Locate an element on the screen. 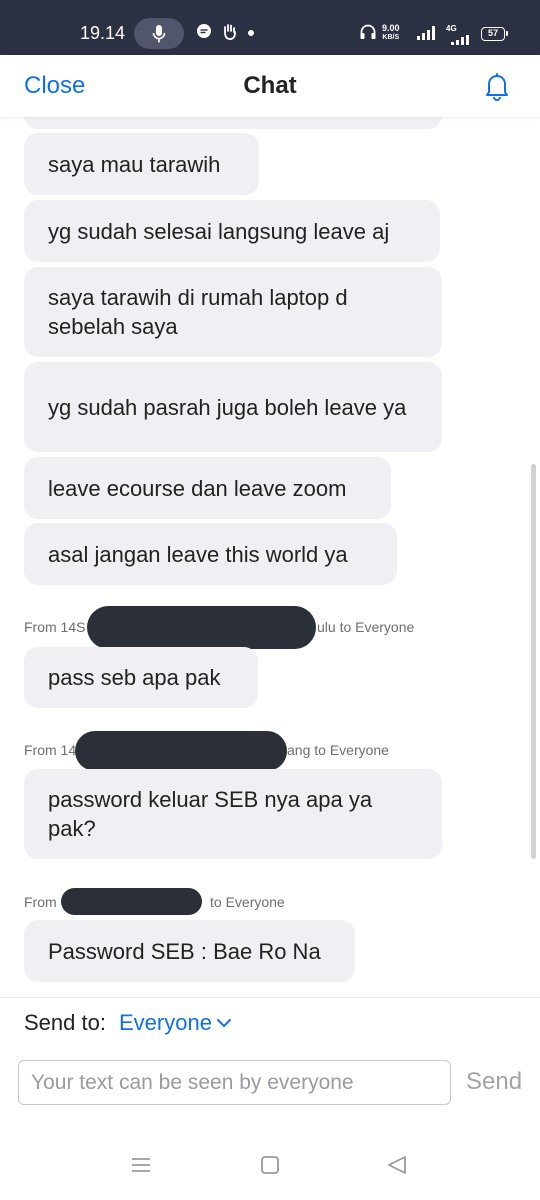 This screenshot has height=1200, width=540. message-bubble: saya mau tarawih is located at coordinates (141, 164).